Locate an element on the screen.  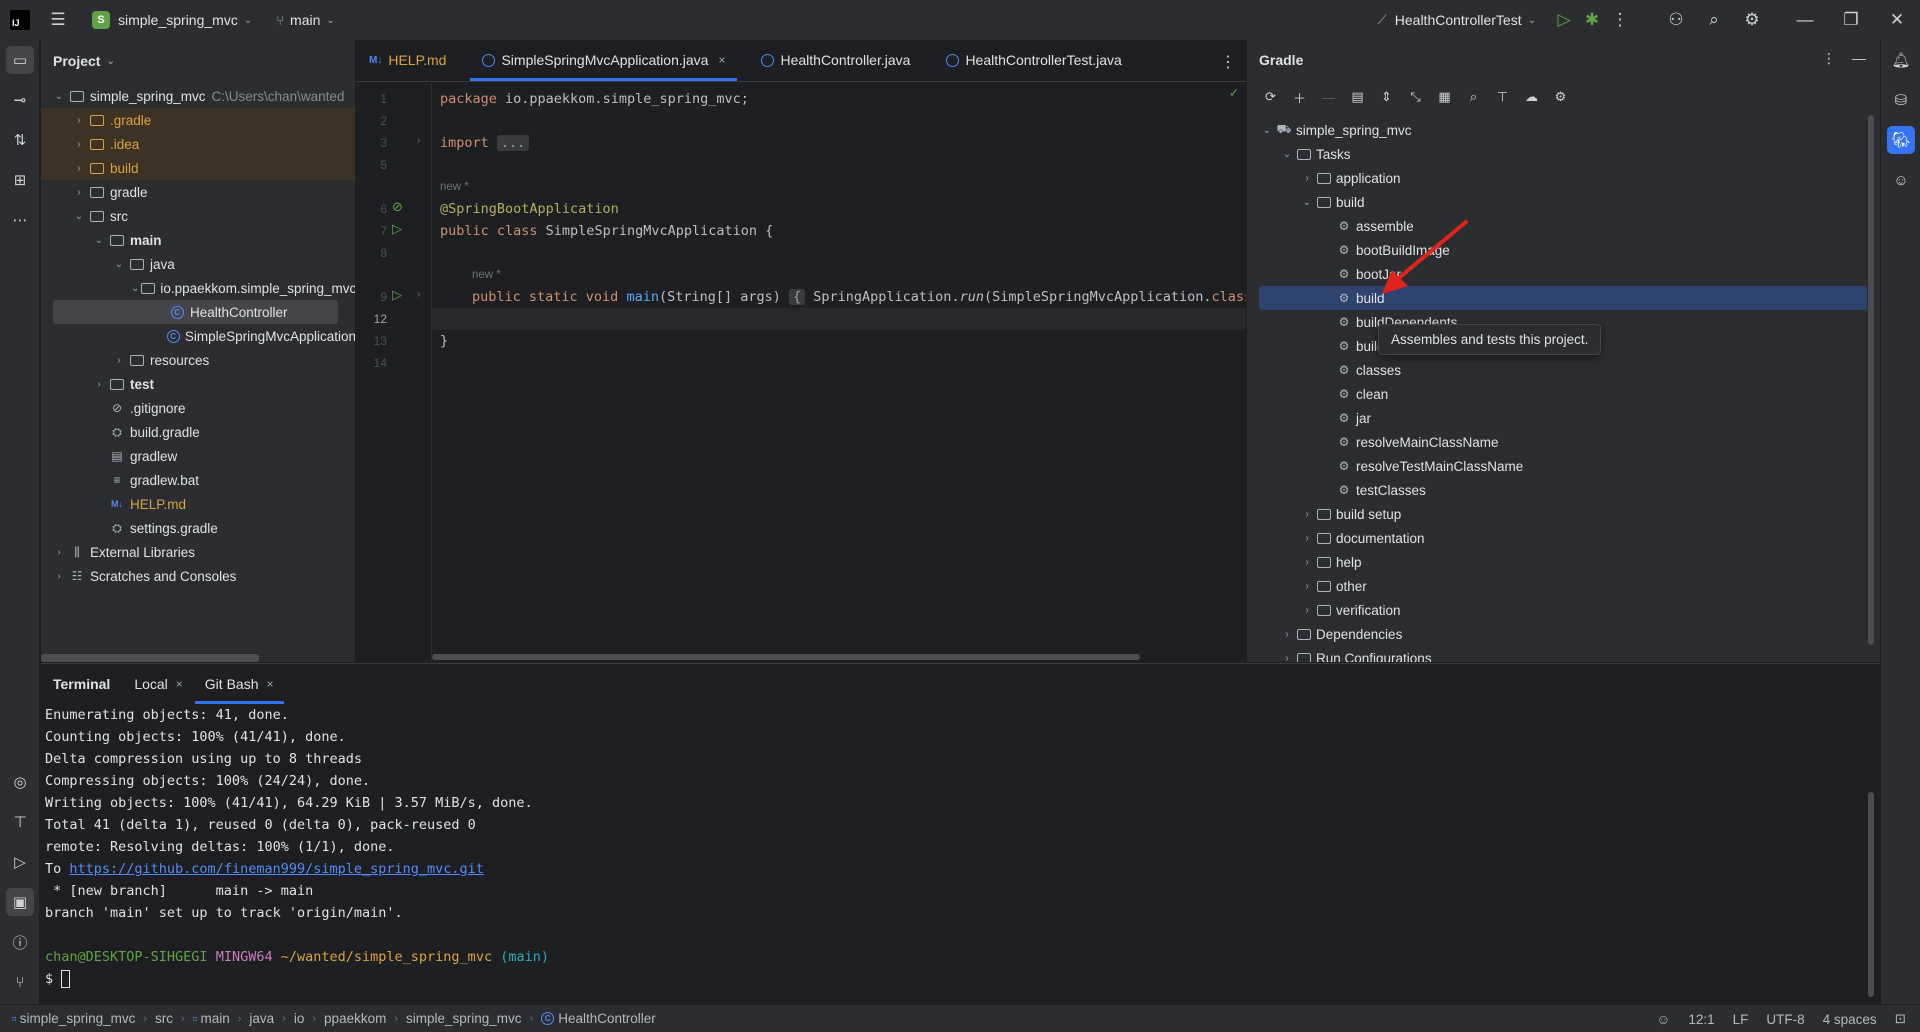
file-encoding: UTF-8 is located at coordinates (1785, 1019).